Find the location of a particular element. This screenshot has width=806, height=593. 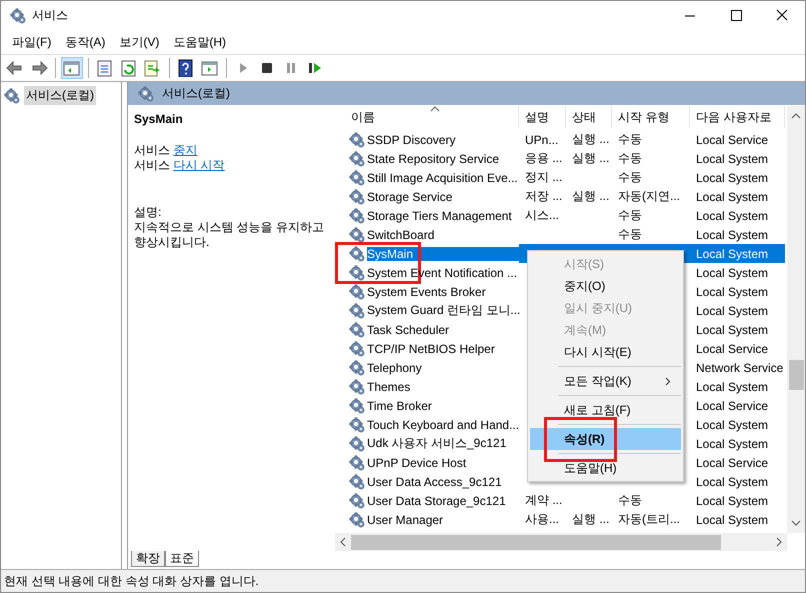

horizontal-scrollbar is located at coordinates (561, 542).